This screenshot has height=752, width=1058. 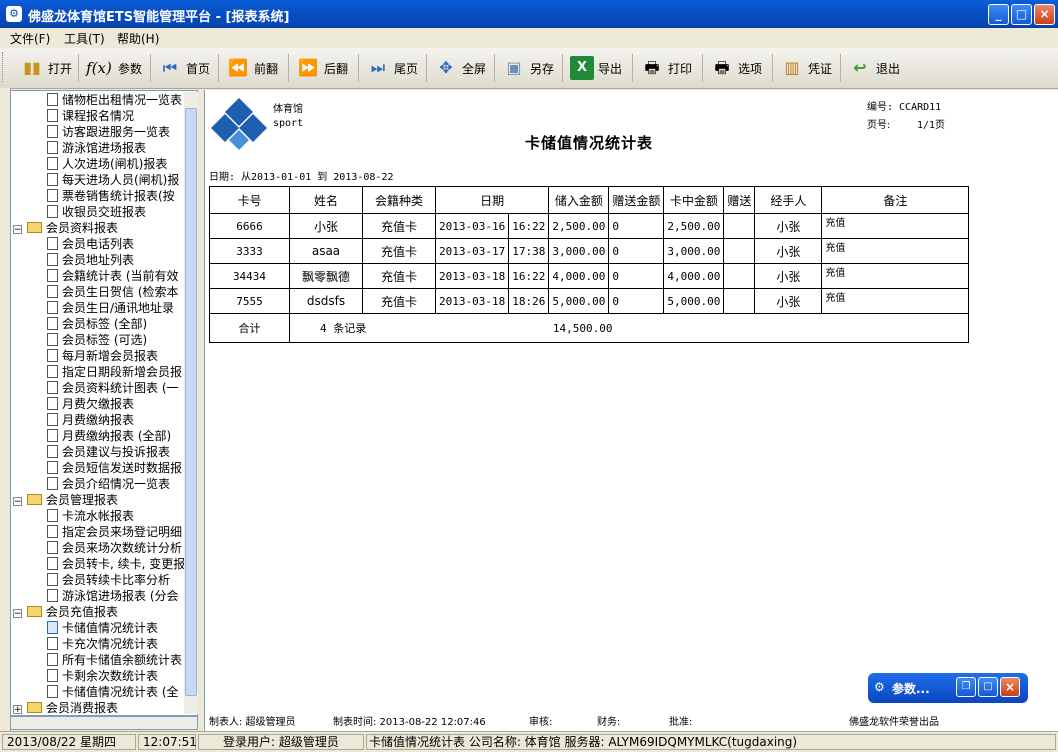 I want to click on tree-item: 会员转续卡比率分析, so click(x=108, y=580).